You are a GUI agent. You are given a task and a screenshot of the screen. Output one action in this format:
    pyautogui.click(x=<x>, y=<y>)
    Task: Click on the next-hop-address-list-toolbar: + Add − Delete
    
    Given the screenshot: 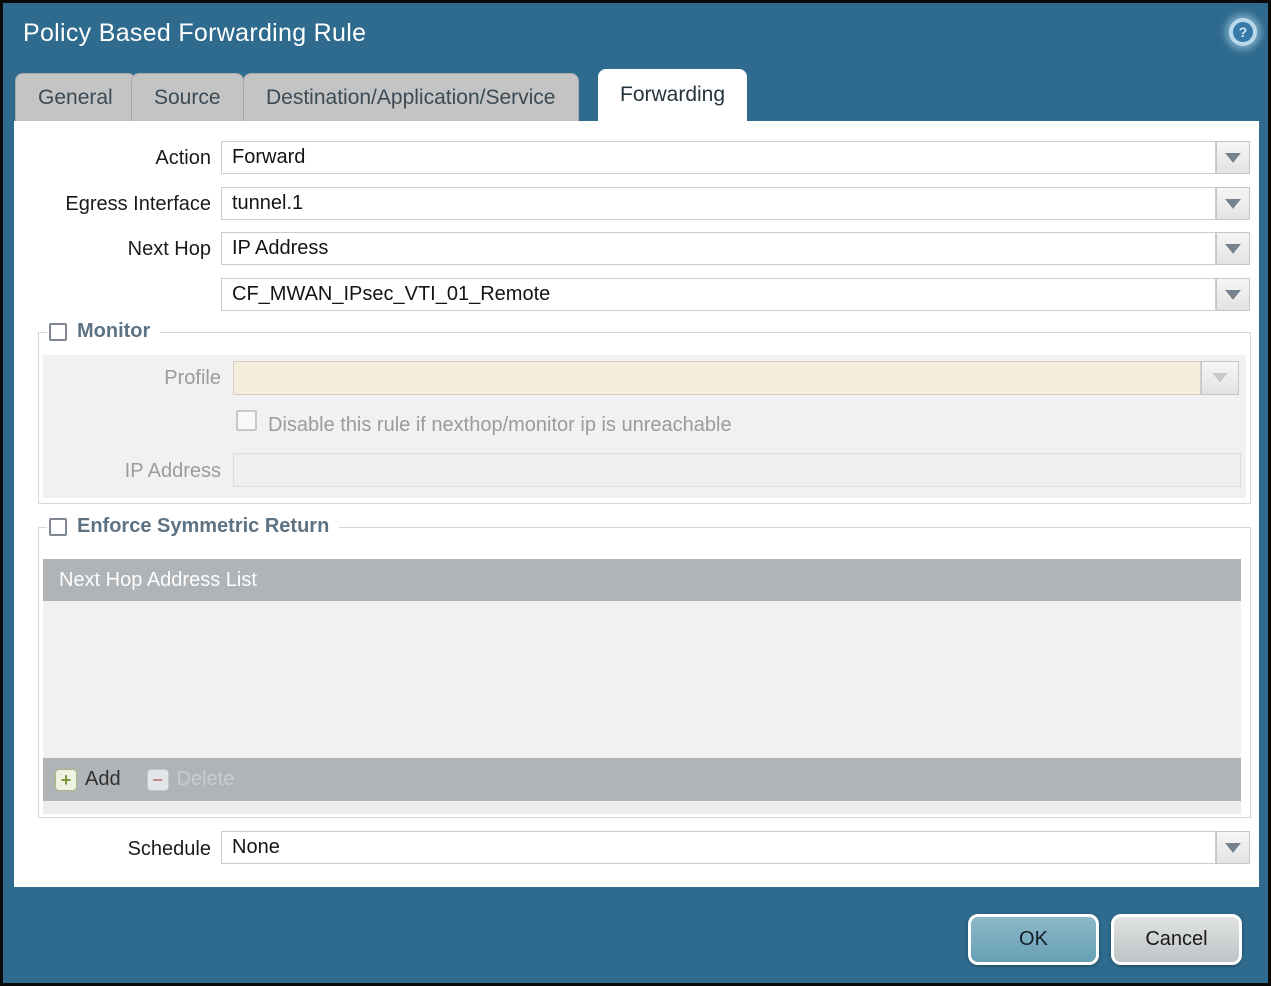 What is the action you would take?
    pyautogui.click(x=642, y=779)
    